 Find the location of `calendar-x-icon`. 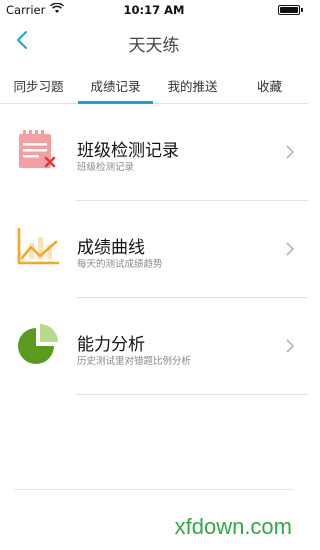

calendar-x-icon is located at coordinates (38, 150).